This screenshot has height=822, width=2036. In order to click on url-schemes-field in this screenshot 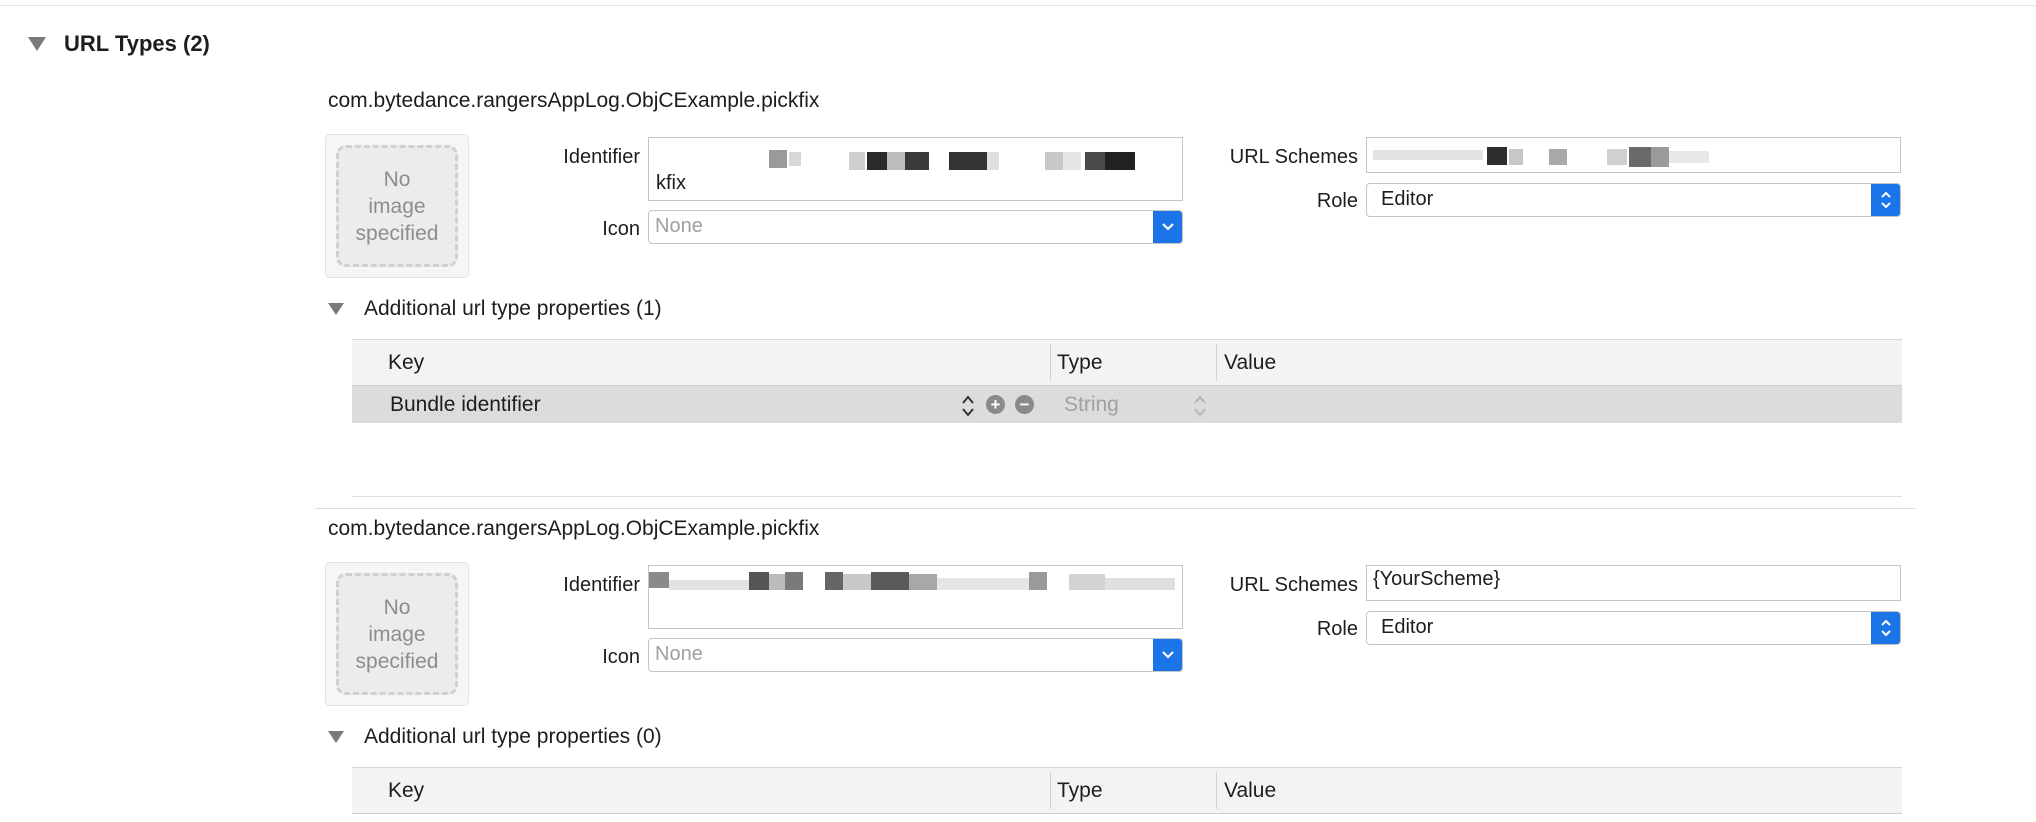, I will do `click(1633, 155)`.